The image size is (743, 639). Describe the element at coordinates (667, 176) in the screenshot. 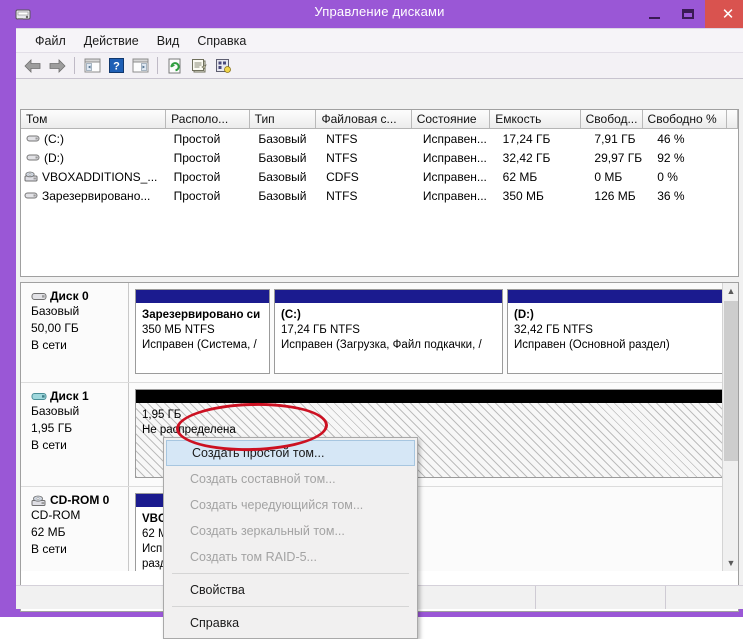

I see `cell-free-percent: 0 %` at that location.